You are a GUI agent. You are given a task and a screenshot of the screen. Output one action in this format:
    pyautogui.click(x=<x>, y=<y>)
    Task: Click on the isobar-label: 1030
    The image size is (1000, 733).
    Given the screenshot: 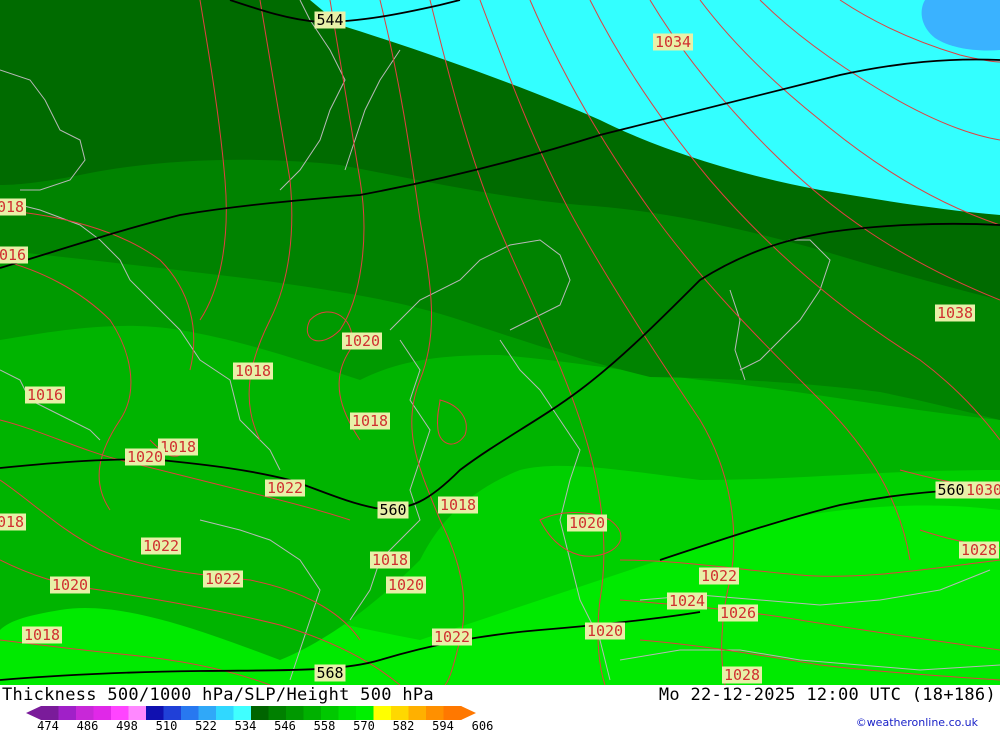 What is the action you would take?
    pyautogui.click(x=982, y=490)
    